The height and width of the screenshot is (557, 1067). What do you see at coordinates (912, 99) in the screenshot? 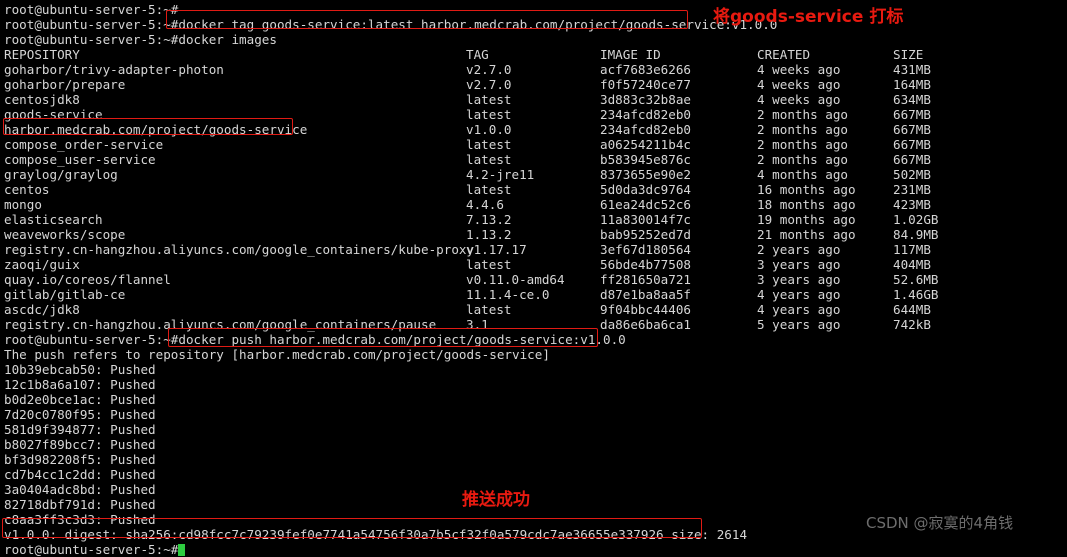
I see `cell-size: 634MB` at bounding box center [912, 99].